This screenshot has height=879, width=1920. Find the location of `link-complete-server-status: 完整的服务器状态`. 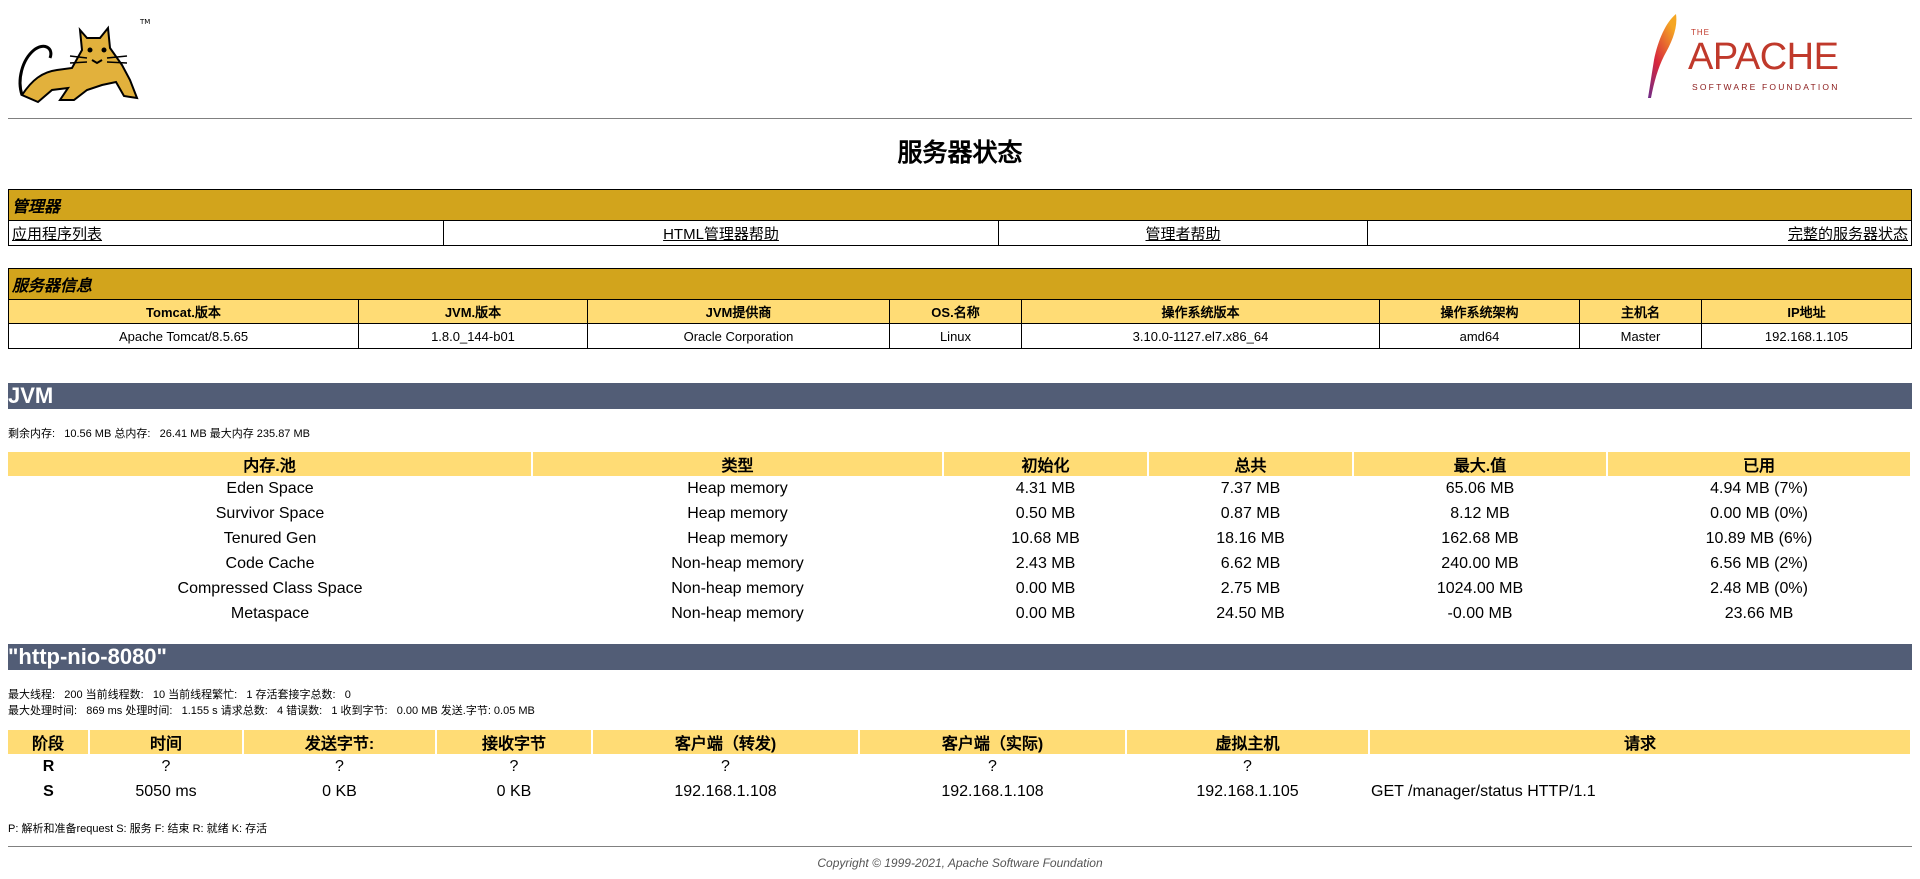

link-complete-server-status: 完整的服务器状态 is located at coordinates (1848, 234).